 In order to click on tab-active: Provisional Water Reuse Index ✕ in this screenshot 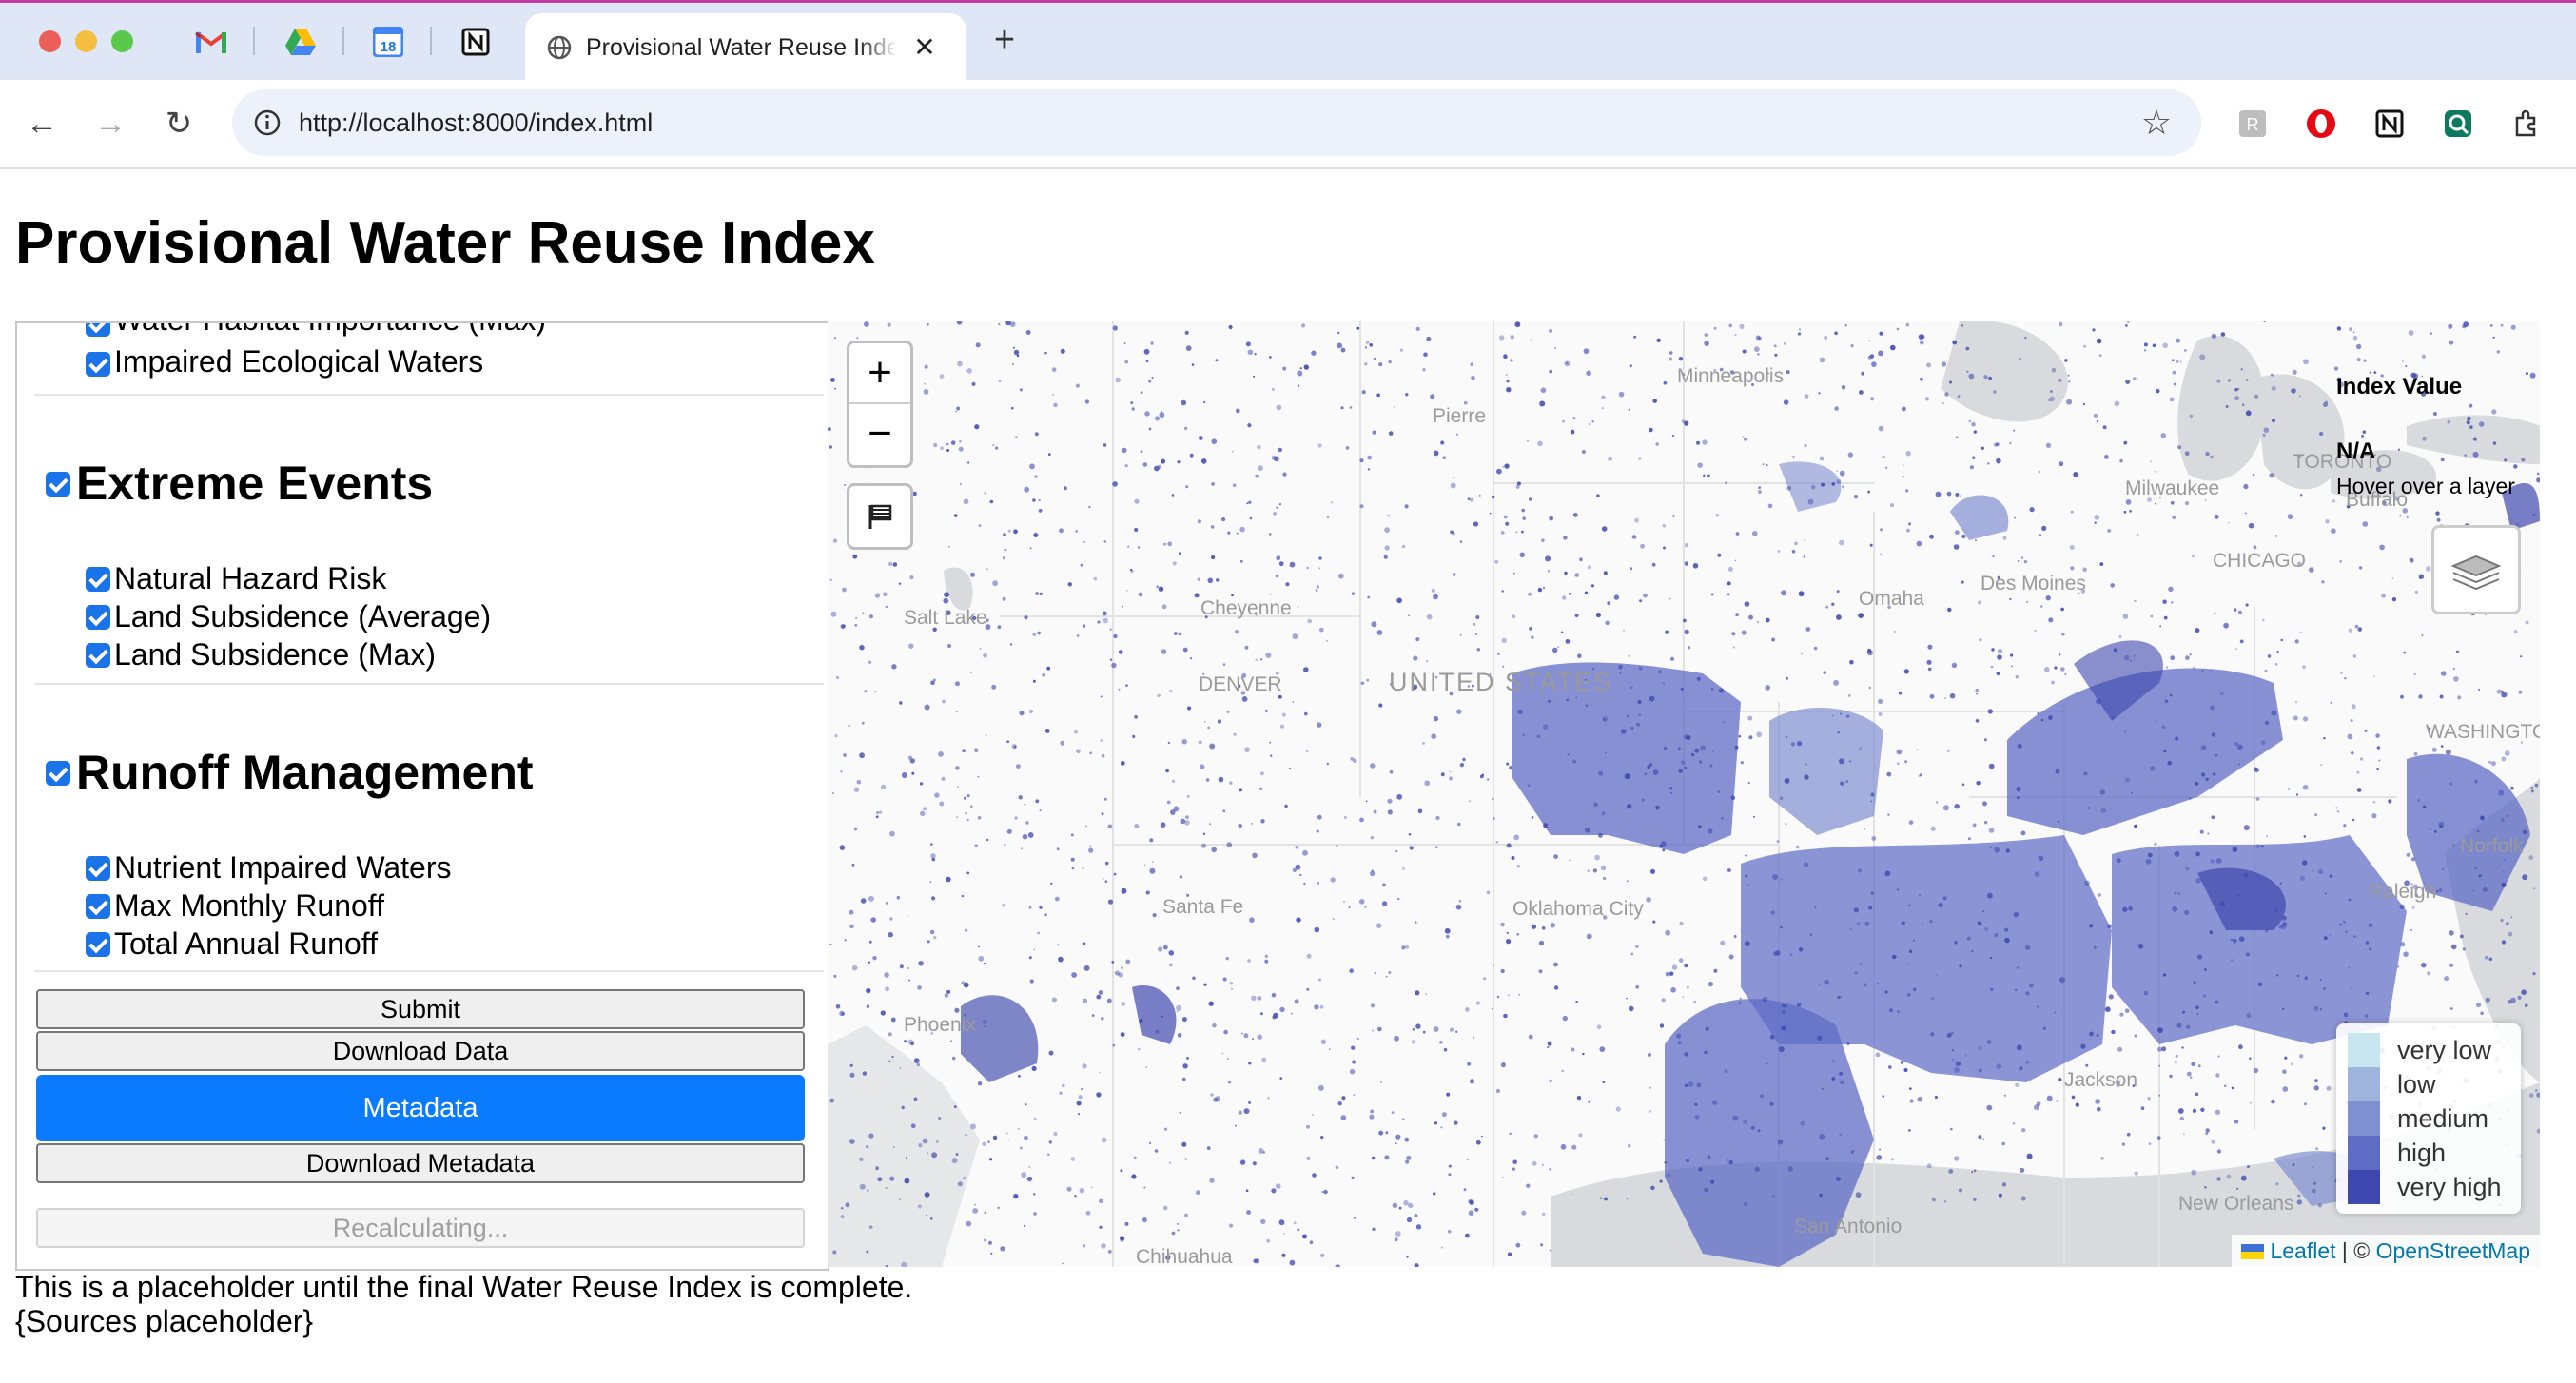, I will do `click(745, 46)`.